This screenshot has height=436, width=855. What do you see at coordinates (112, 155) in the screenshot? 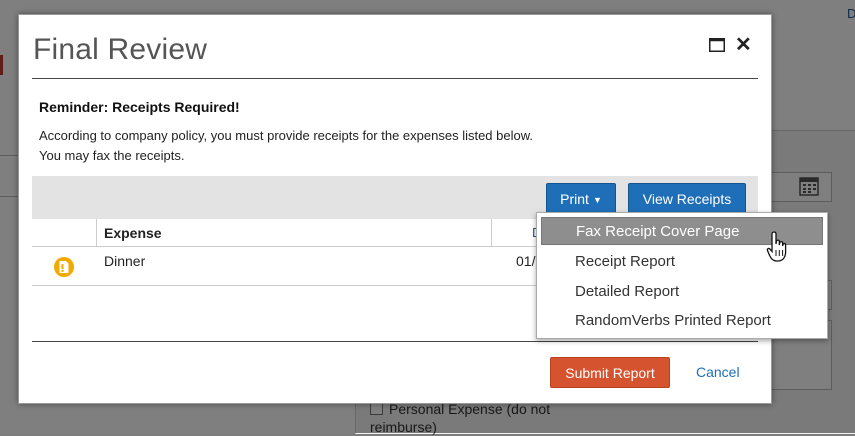
I see `reminder-line-2: You may fax the receipts.` at bounding box center [112, 155].